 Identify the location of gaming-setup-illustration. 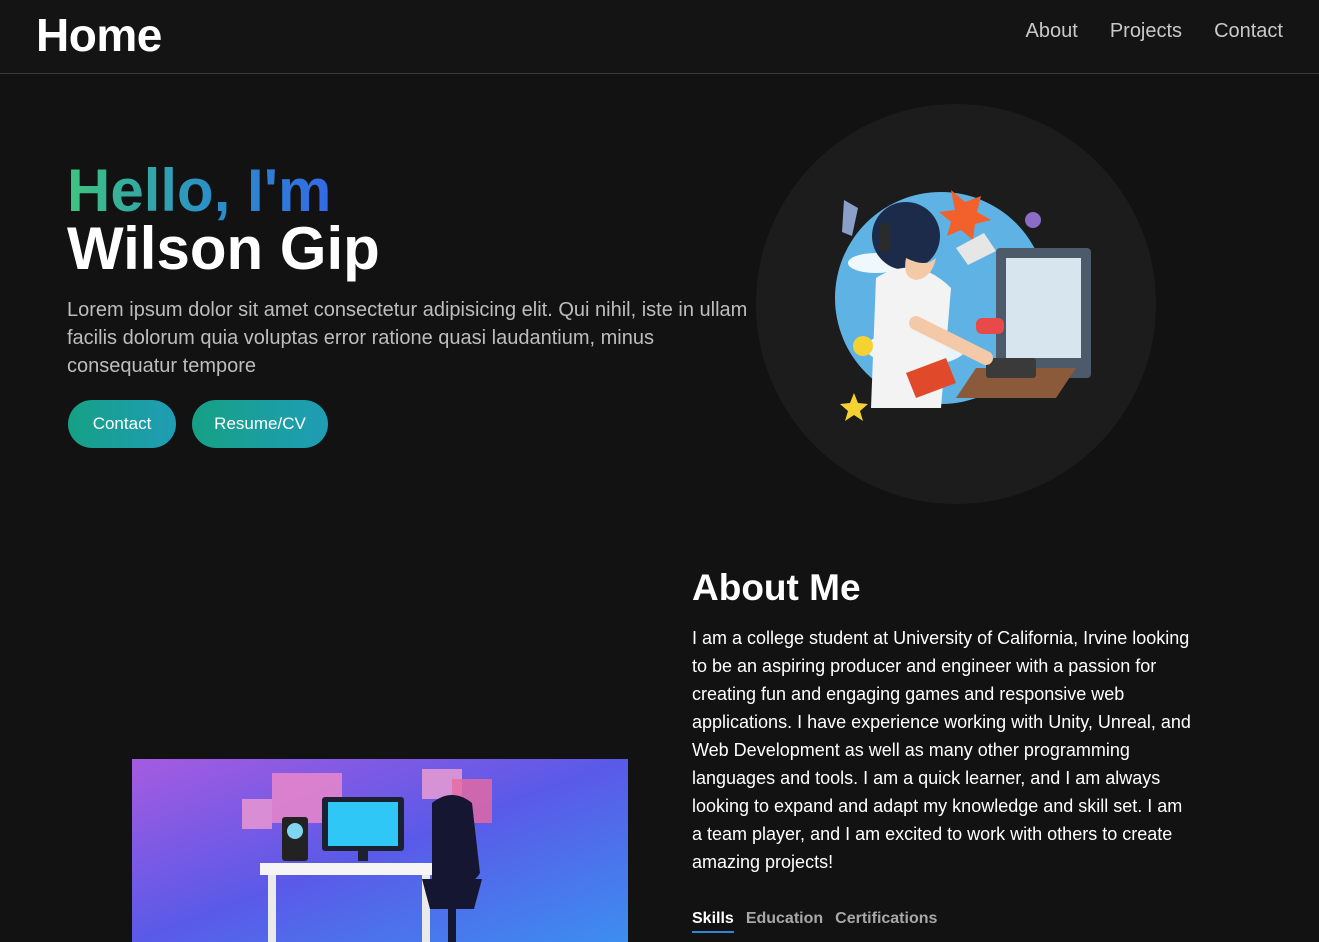
(380, 850).